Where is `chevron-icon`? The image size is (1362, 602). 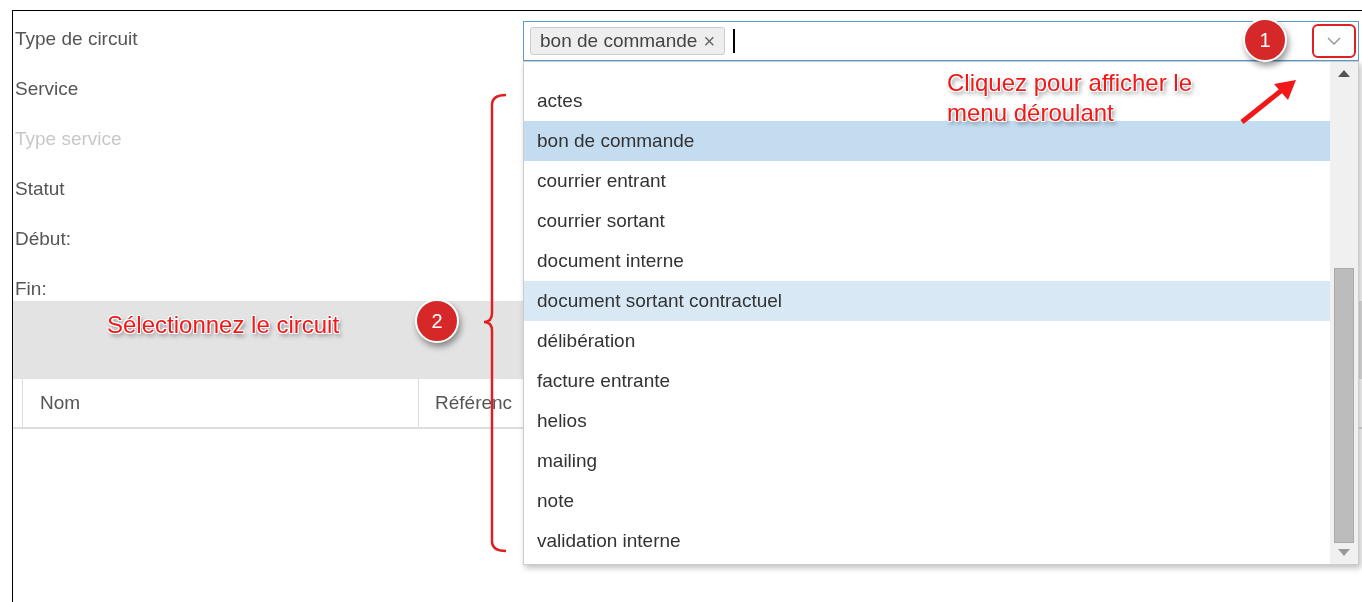
chevron-icon is located at coordinates (1334, 41).